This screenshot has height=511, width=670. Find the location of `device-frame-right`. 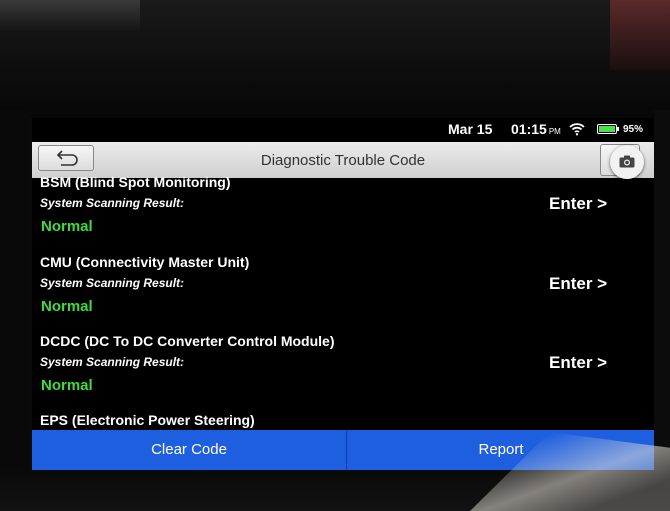

device-frame-right is located at coordinates (662, 310).